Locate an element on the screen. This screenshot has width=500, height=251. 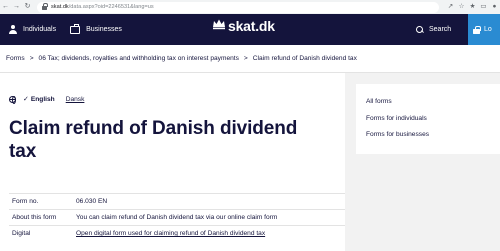
row-value: 06.030 EN is located at coordinates (92, 201).